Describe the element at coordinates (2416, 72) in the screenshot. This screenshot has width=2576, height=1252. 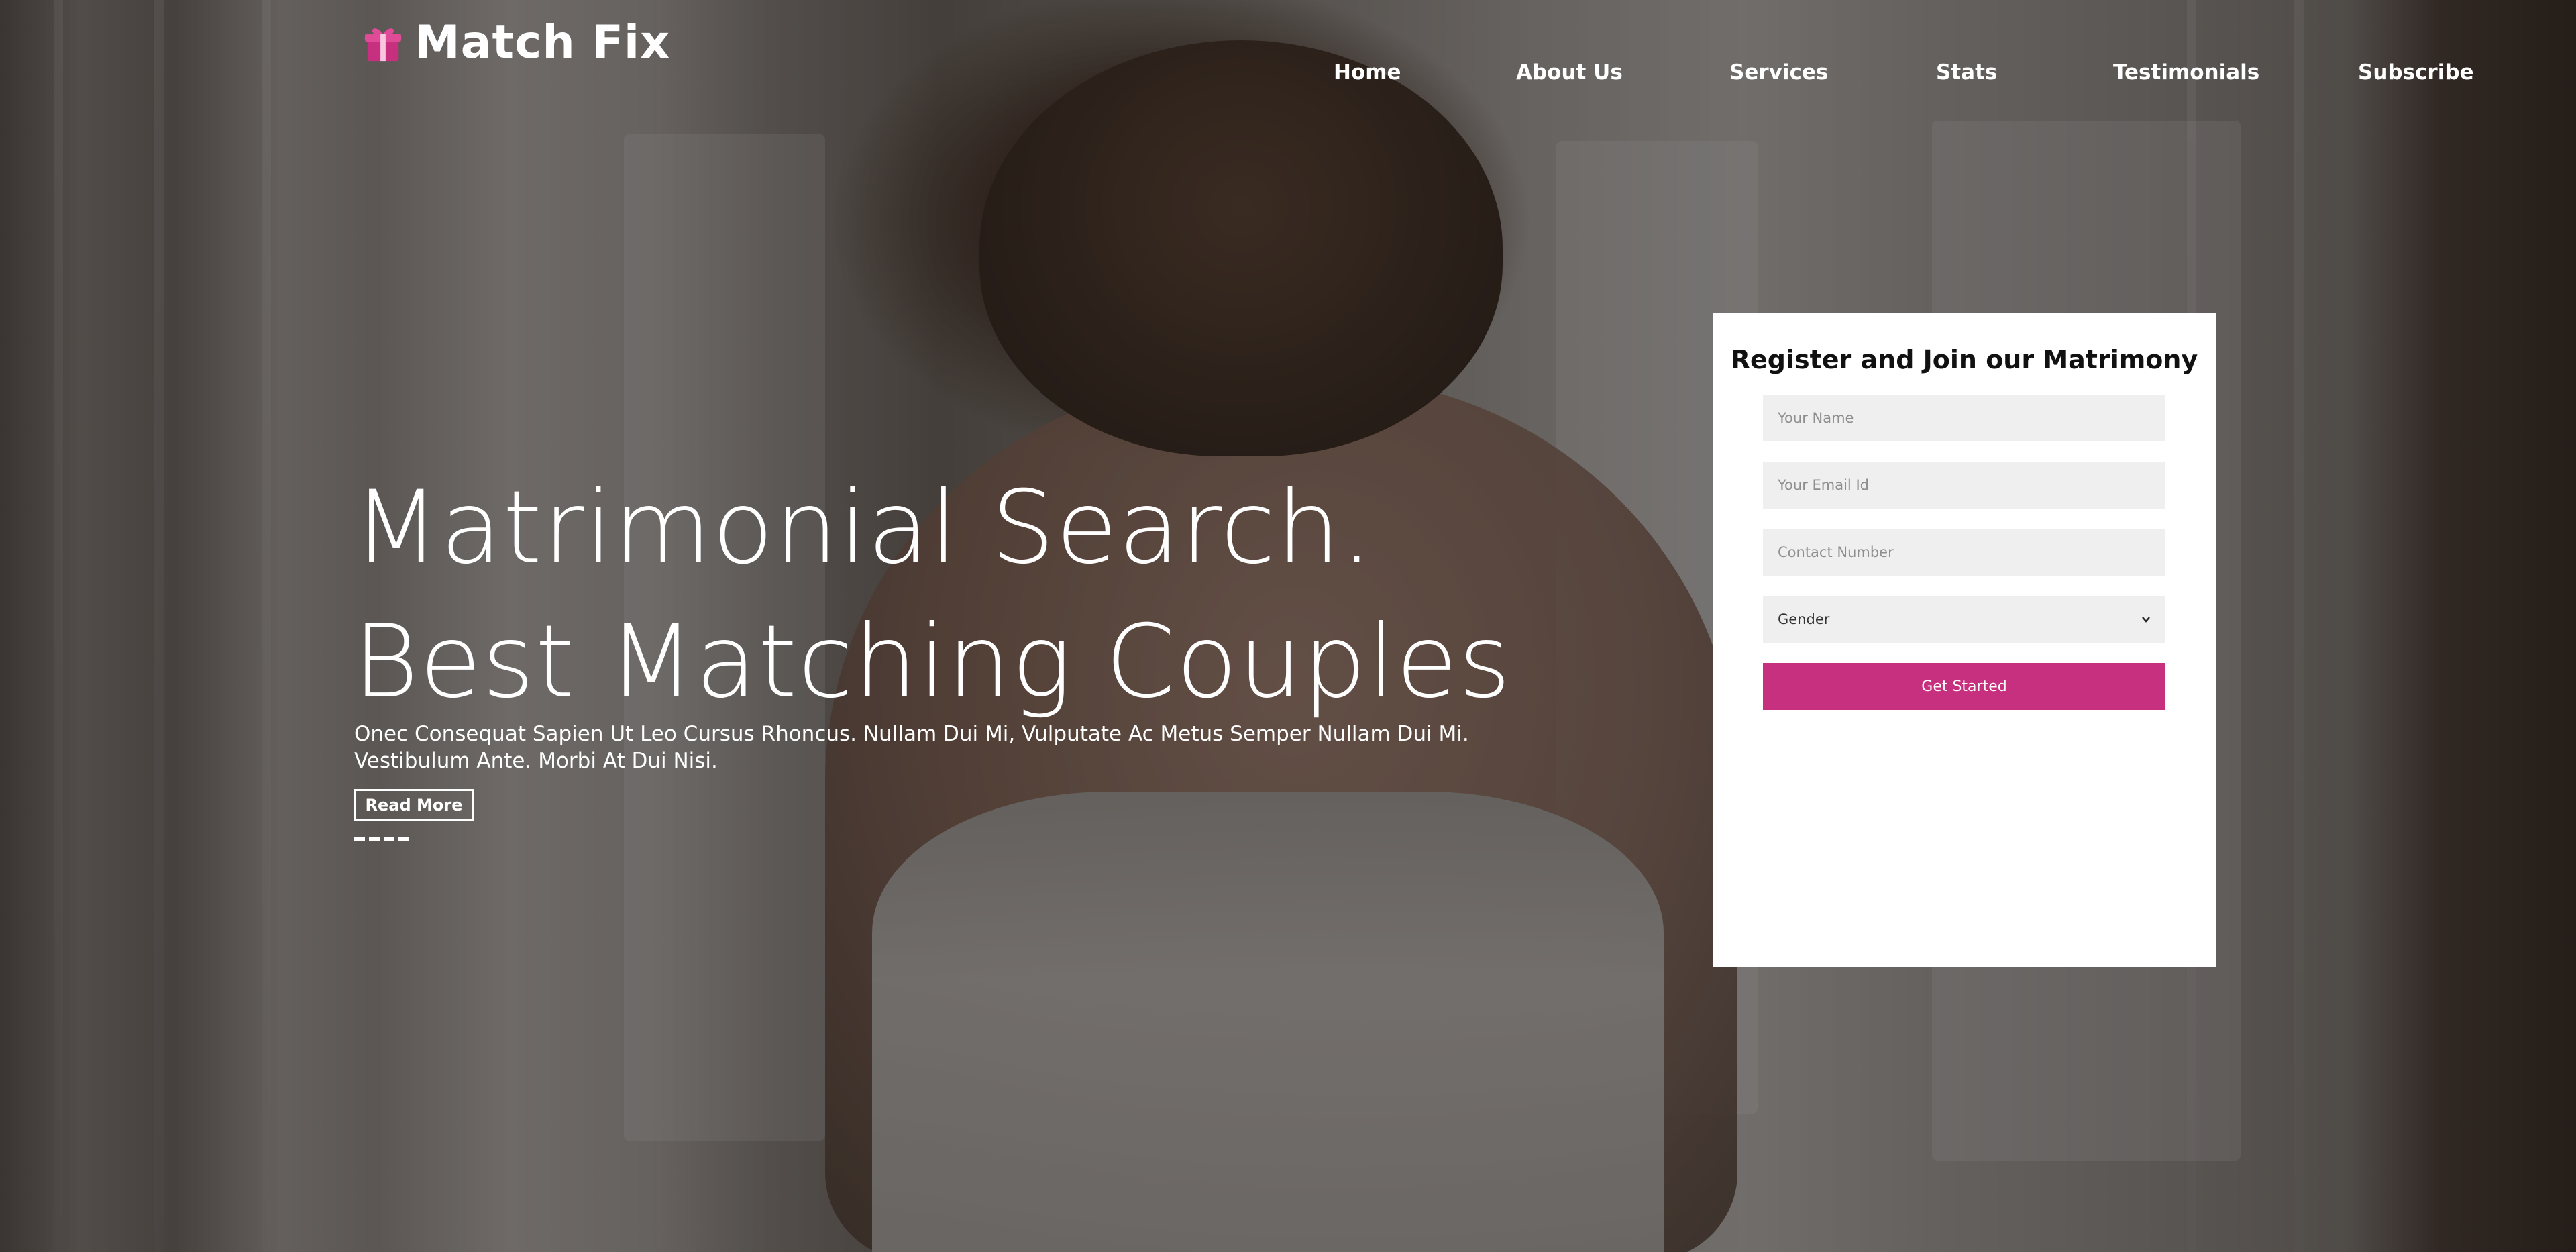
I see `nav-item-subscribe: Subscribe` at that location.